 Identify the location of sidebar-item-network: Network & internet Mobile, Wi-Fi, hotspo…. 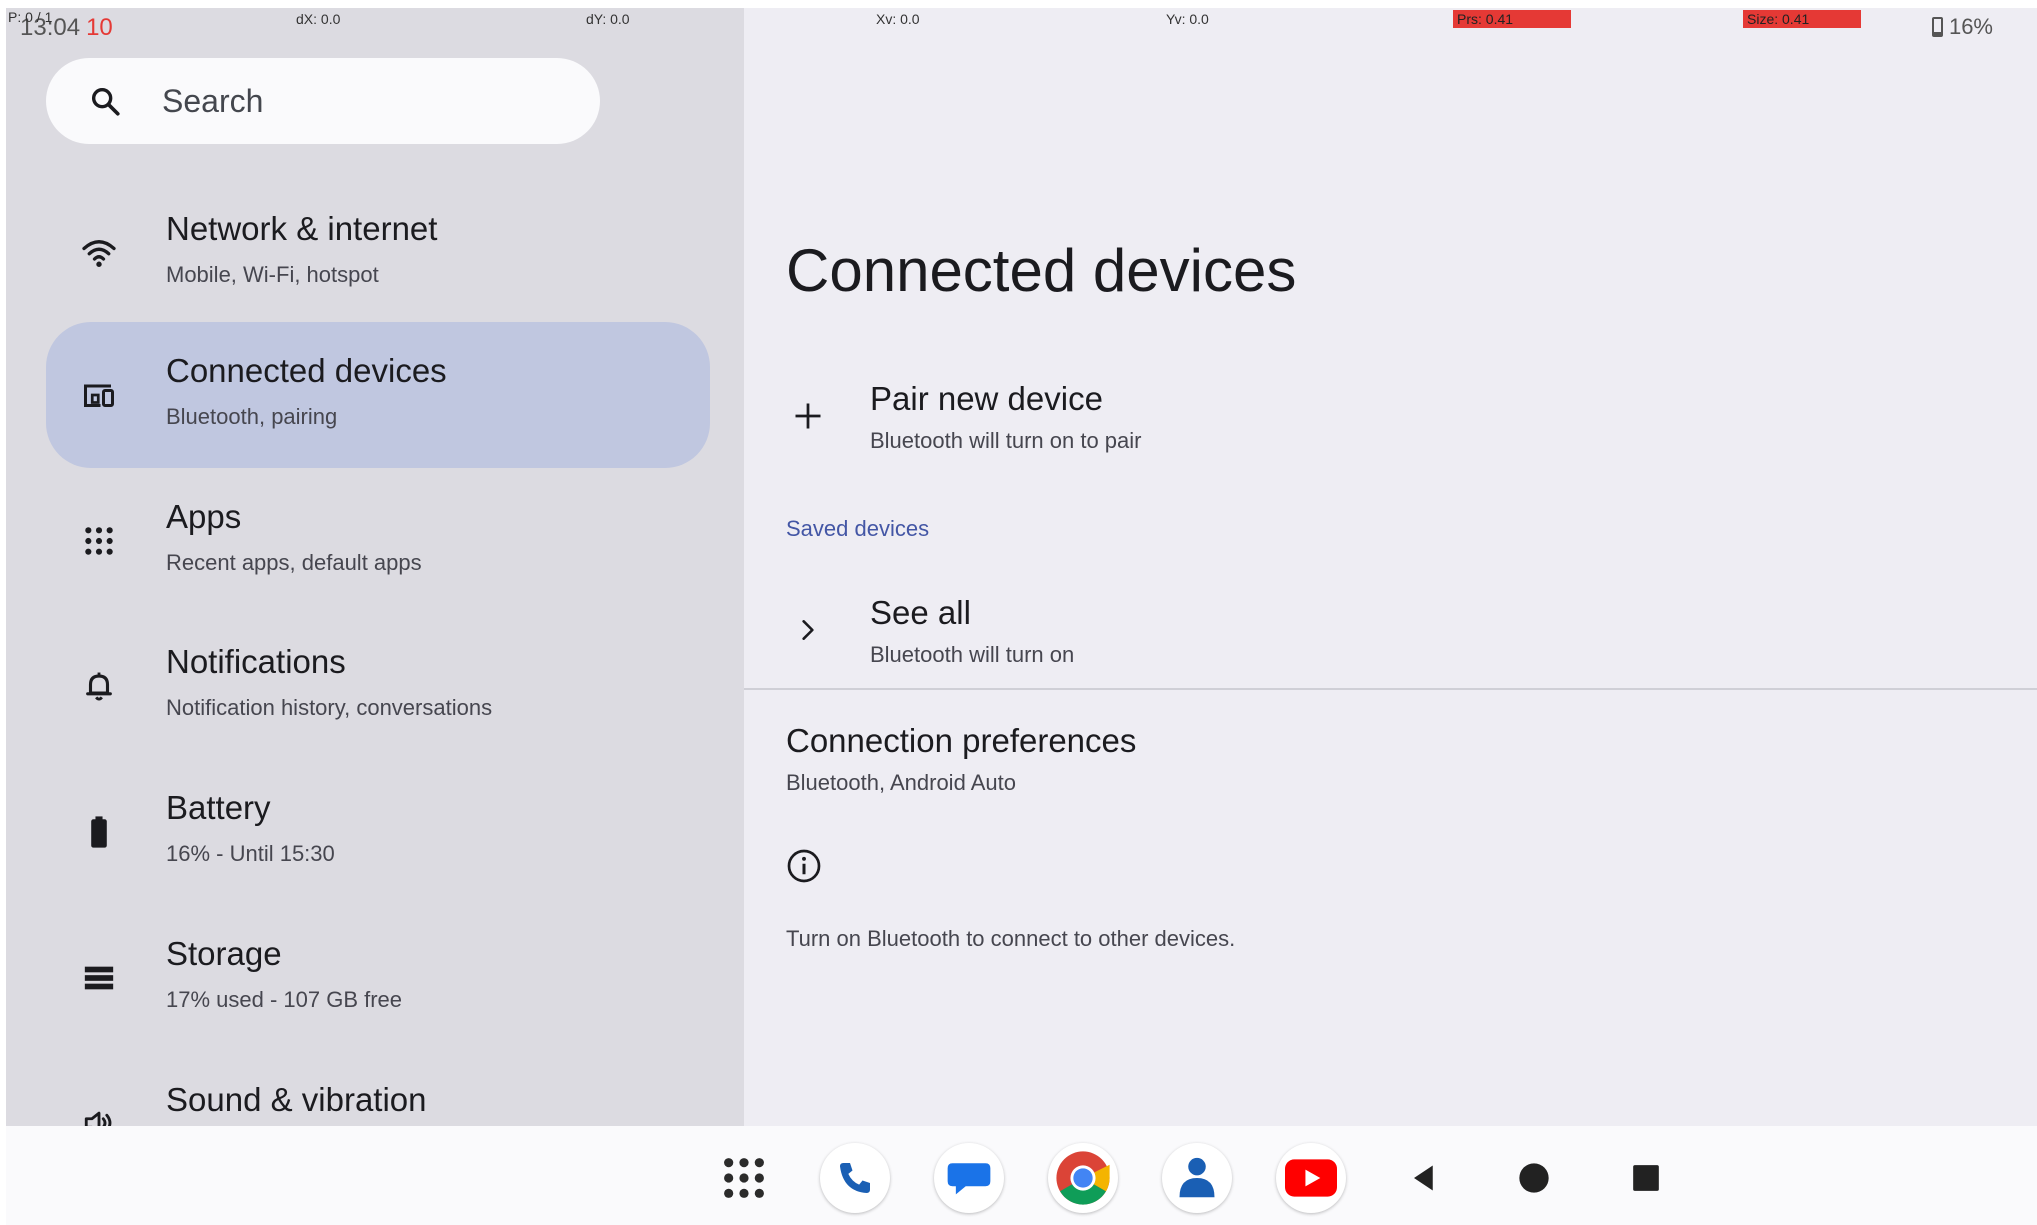
(378, 253).